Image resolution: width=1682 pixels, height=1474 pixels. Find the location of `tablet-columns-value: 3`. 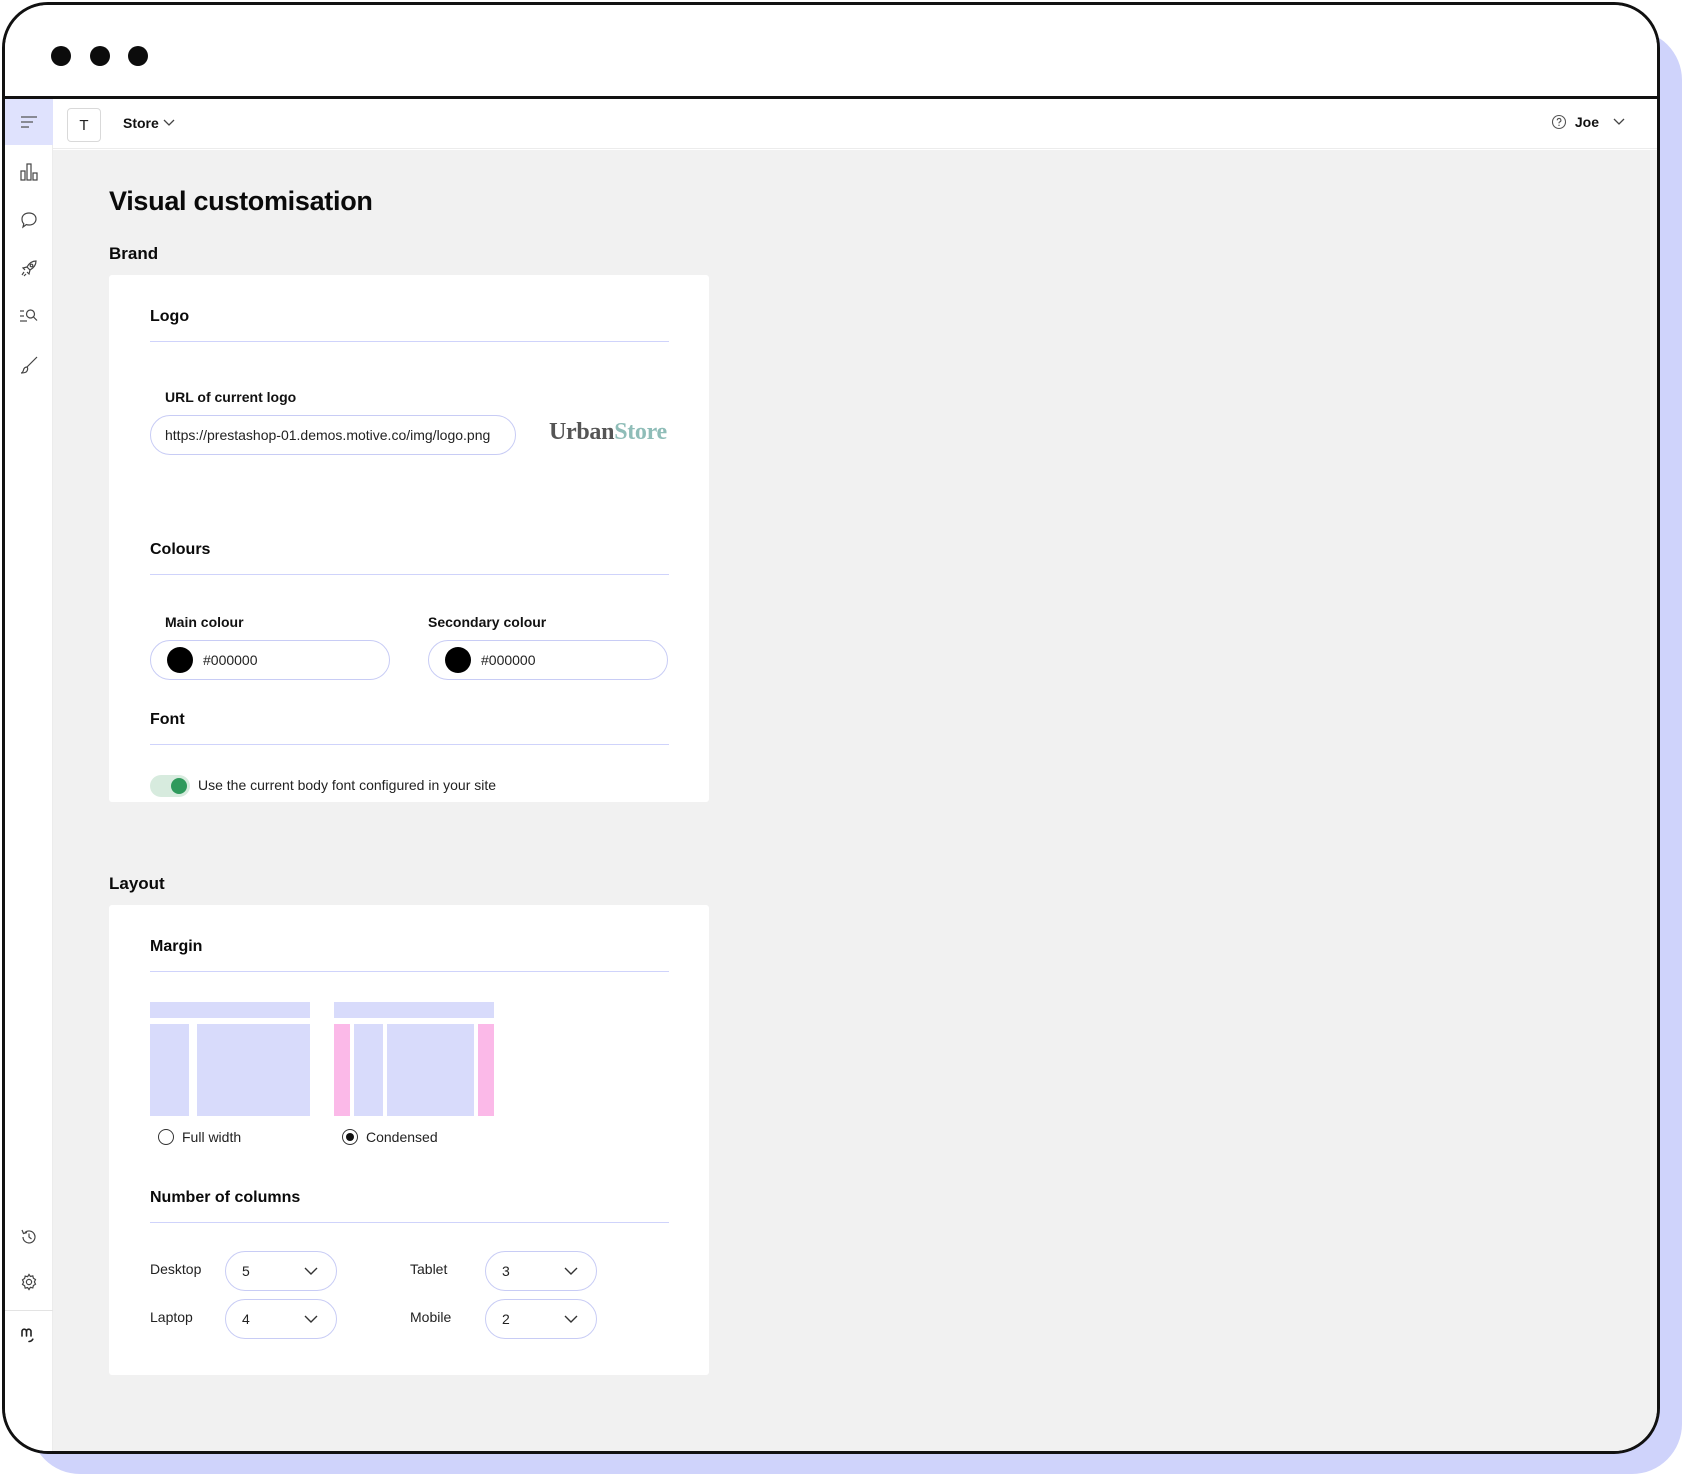

tablet-columns-value: 3 is located at coordinates (506, 1271).